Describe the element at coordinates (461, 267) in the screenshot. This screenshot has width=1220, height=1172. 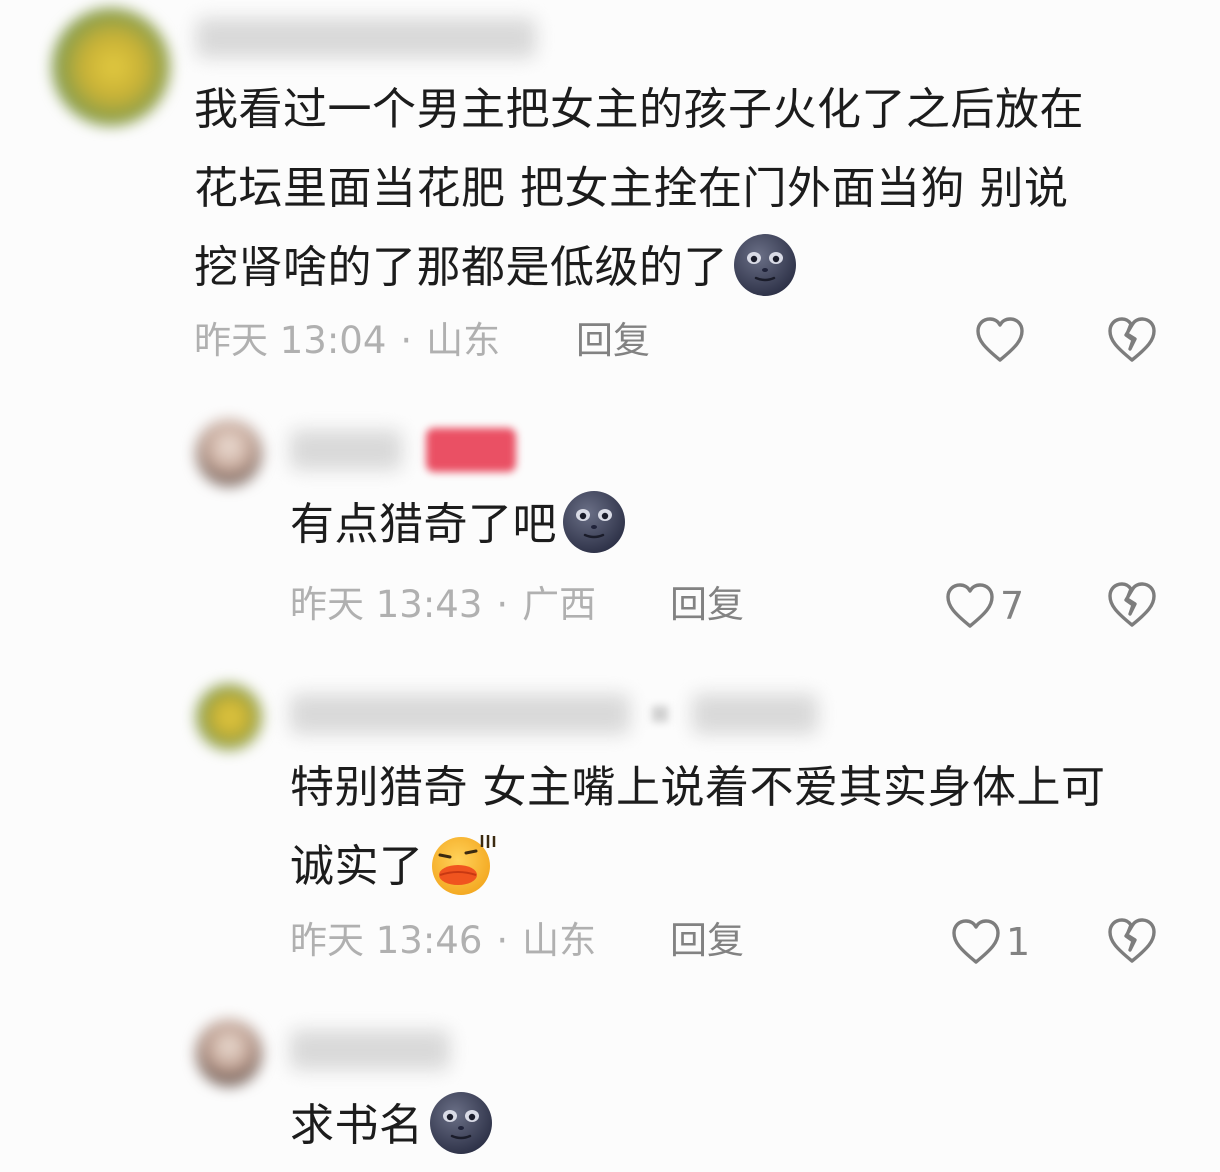
I see `comment-text-line: 挖肾啥的了那都是低级的了` at that location.